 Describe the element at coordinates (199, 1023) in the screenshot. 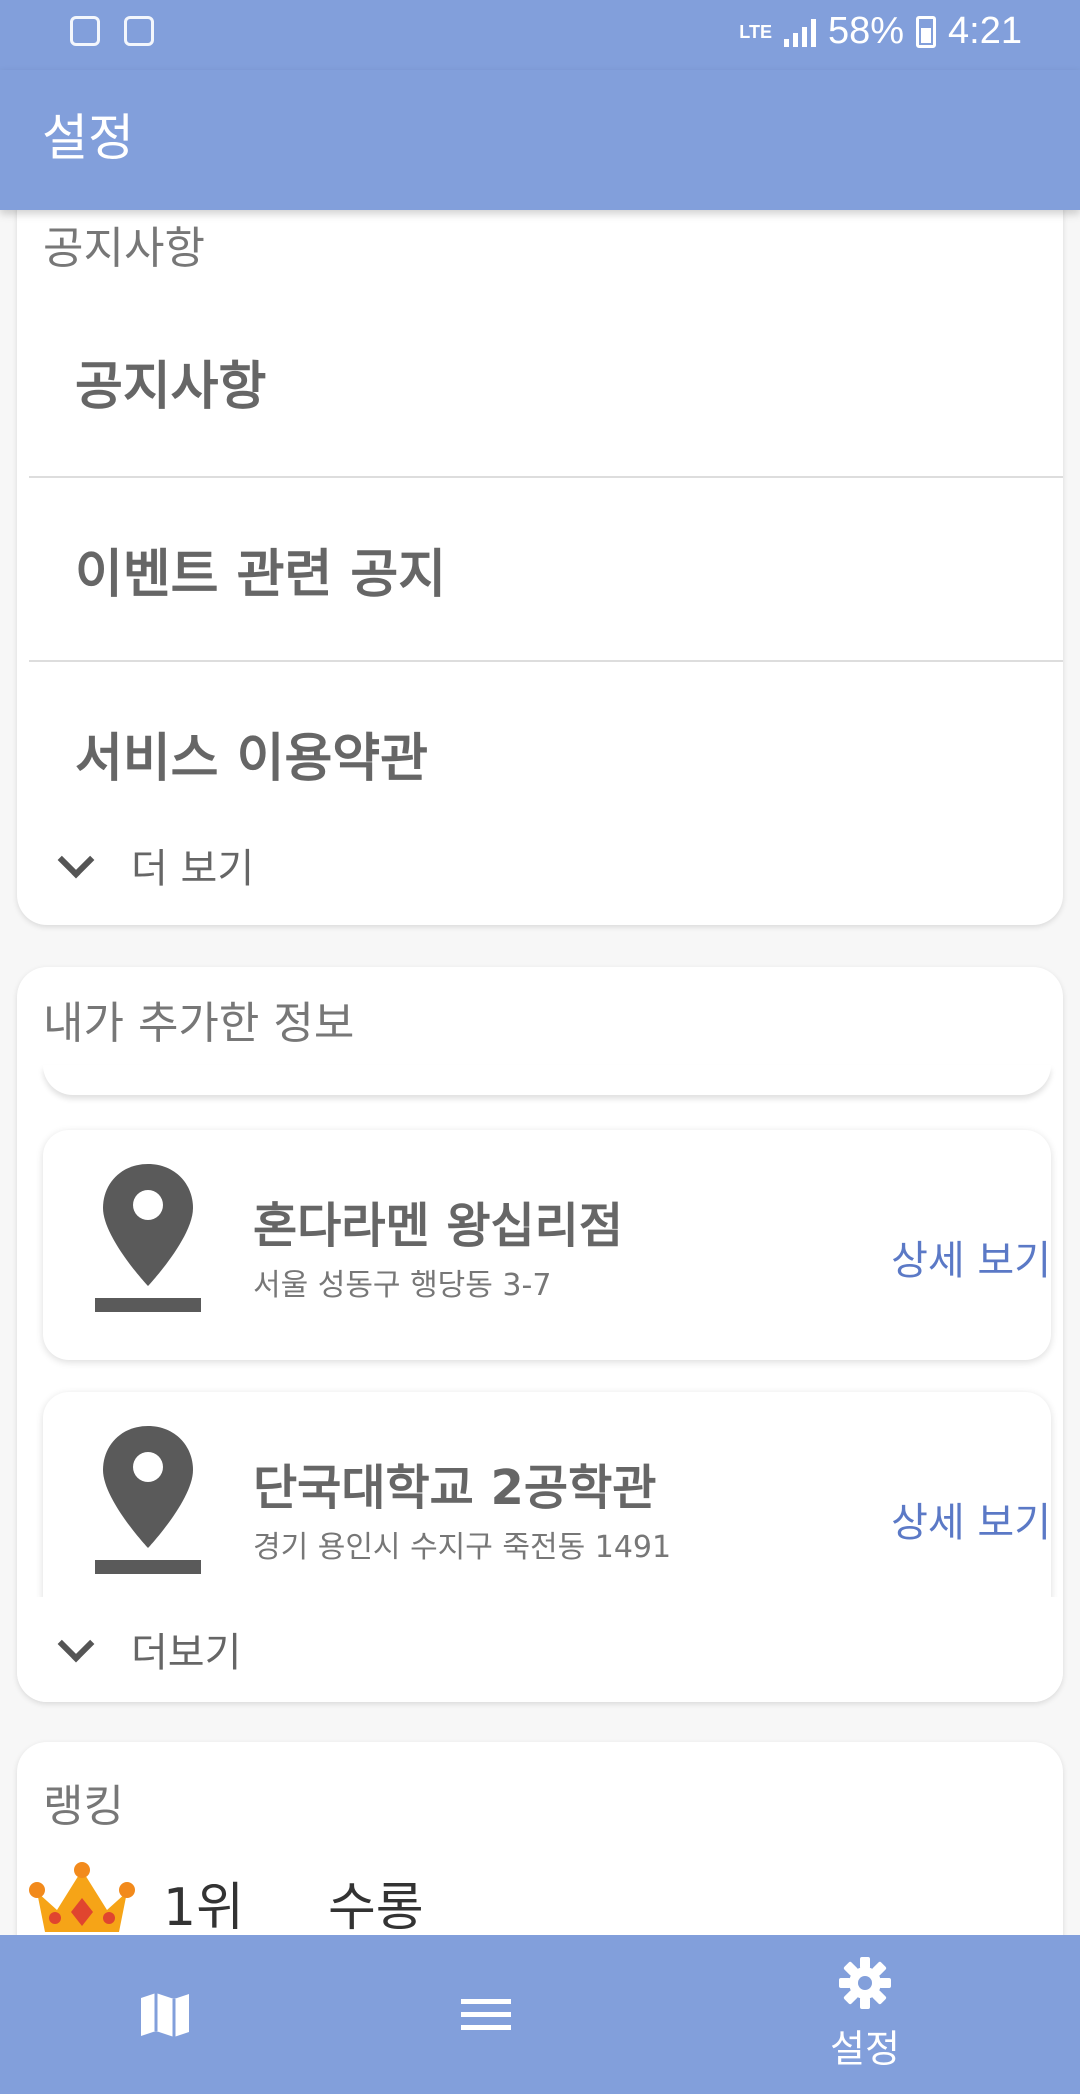

I see `info-section-title: 내가 추가한 정보` at that location.